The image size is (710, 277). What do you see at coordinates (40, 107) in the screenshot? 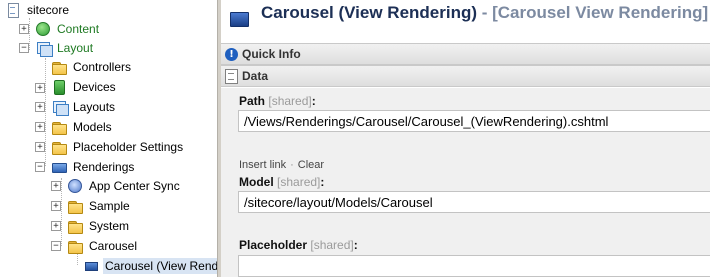
I see `expand-layouts-icon: +` at bounding box center [40, 107].